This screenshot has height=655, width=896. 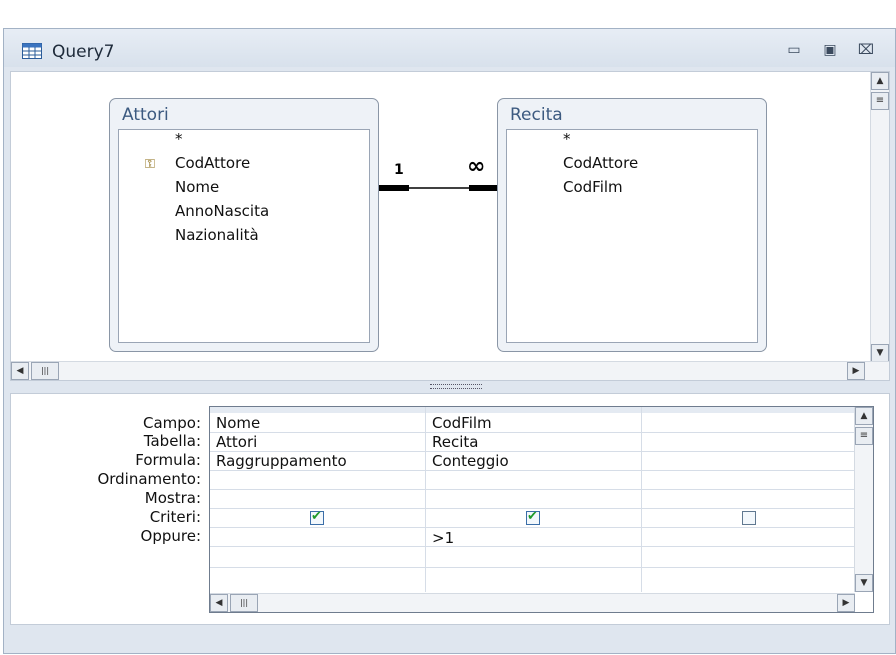 I want to click on row-label-campo: Campo:, so click(x=171, y=423).